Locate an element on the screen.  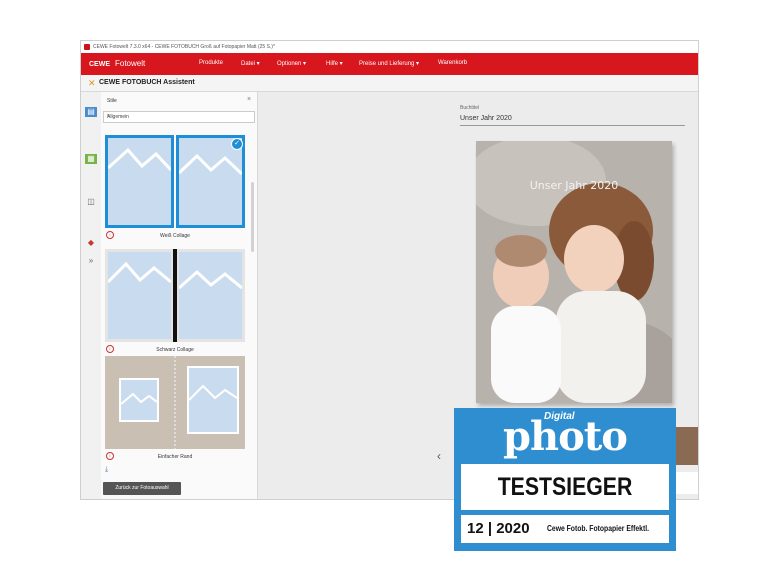
badge-award-box: TESTSIEGER is located at coordinates (565, 487).